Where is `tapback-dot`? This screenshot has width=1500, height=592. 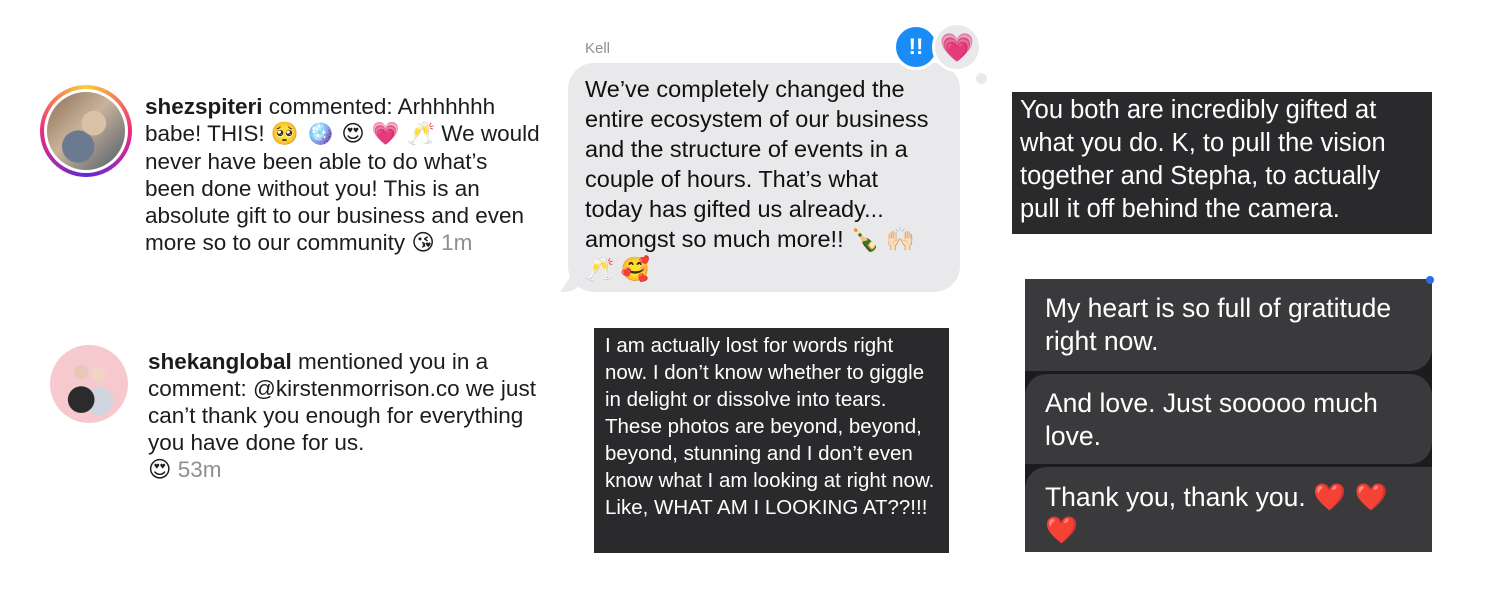
tapback-dot is located at coordinates (981, 78).